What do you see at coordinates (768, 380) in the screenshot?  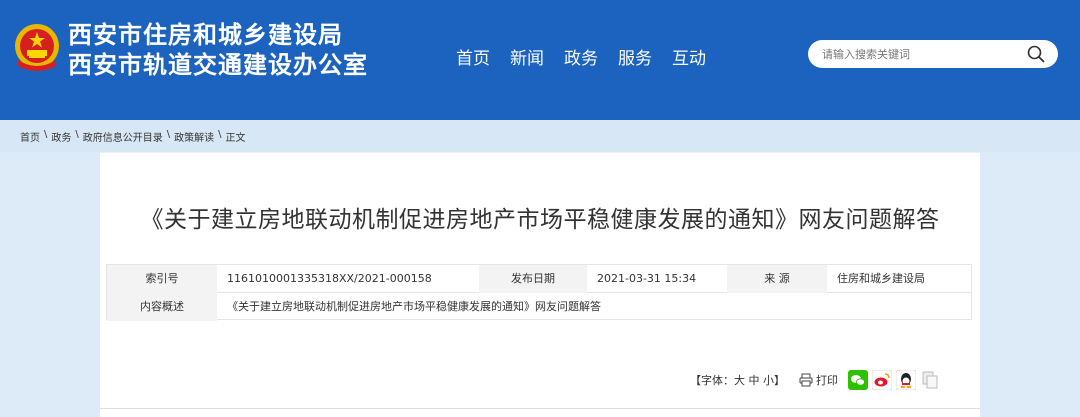 I see `font-size-small: 小` at bounding box center [768, 380].